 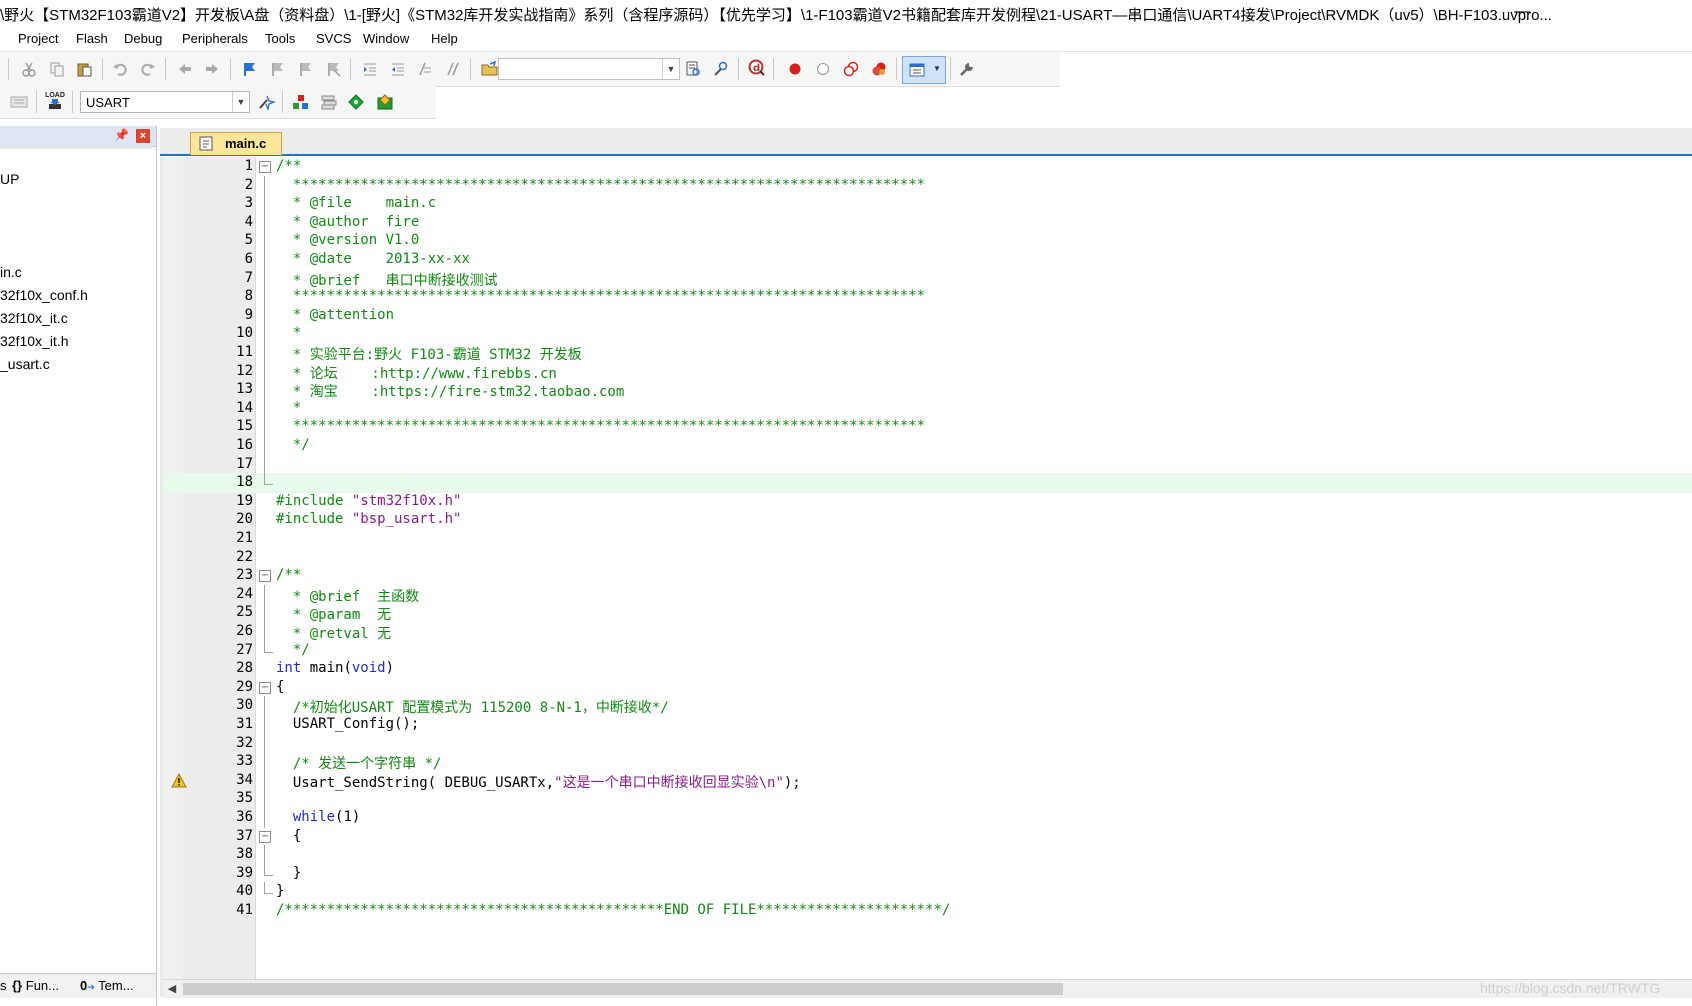 I want to click on tree-item-file: 32f10x_it.h, so click(x=34, y=341).